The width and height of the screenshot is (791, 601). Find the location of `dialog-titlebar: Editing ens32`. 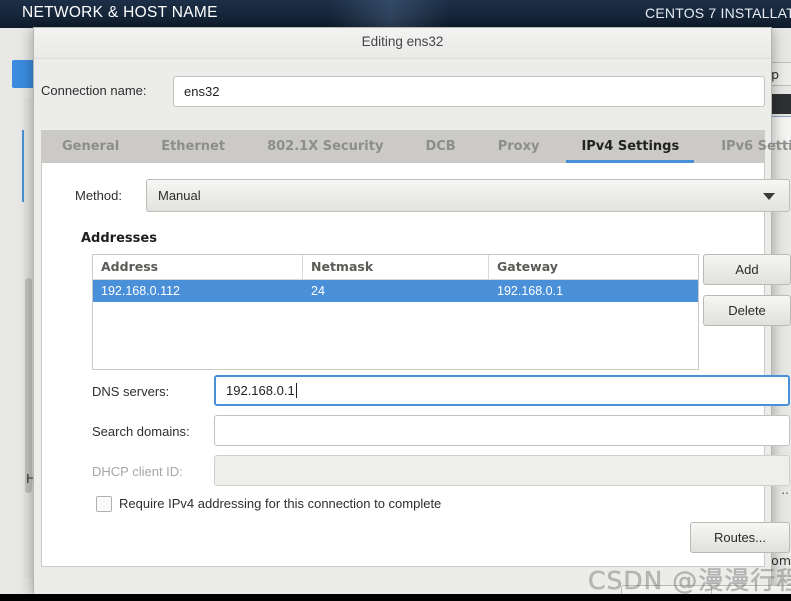

dialog-titlebar: Editing ens32 is located at coordinates (402, 43).